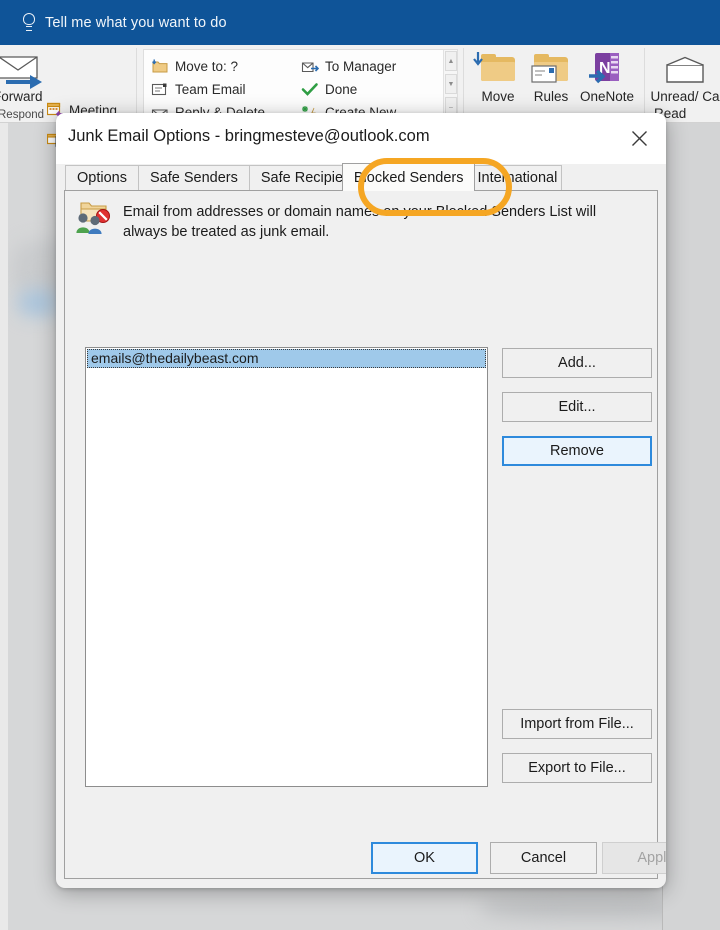 The image size is (720, 930). Describe the element at coordinates (286, 358) in the screenshot. I see `list-item: emails@thedailybeast.com` at that location.